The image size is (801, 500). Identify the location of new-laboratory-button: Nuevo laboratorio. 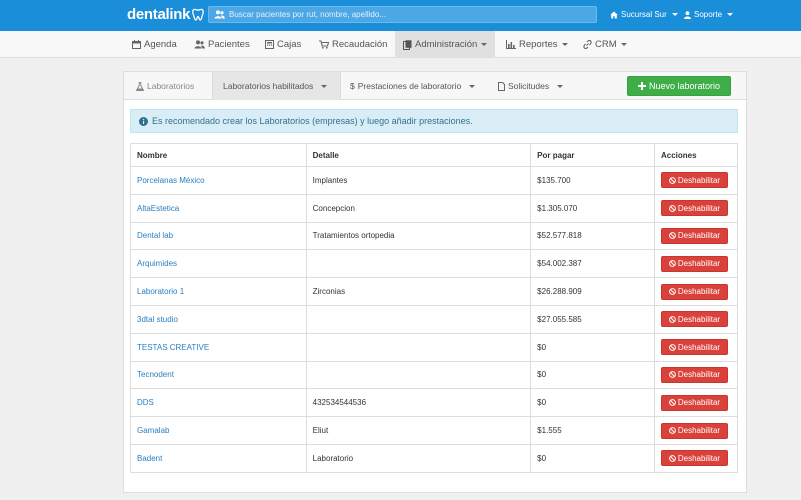
(679, 86).